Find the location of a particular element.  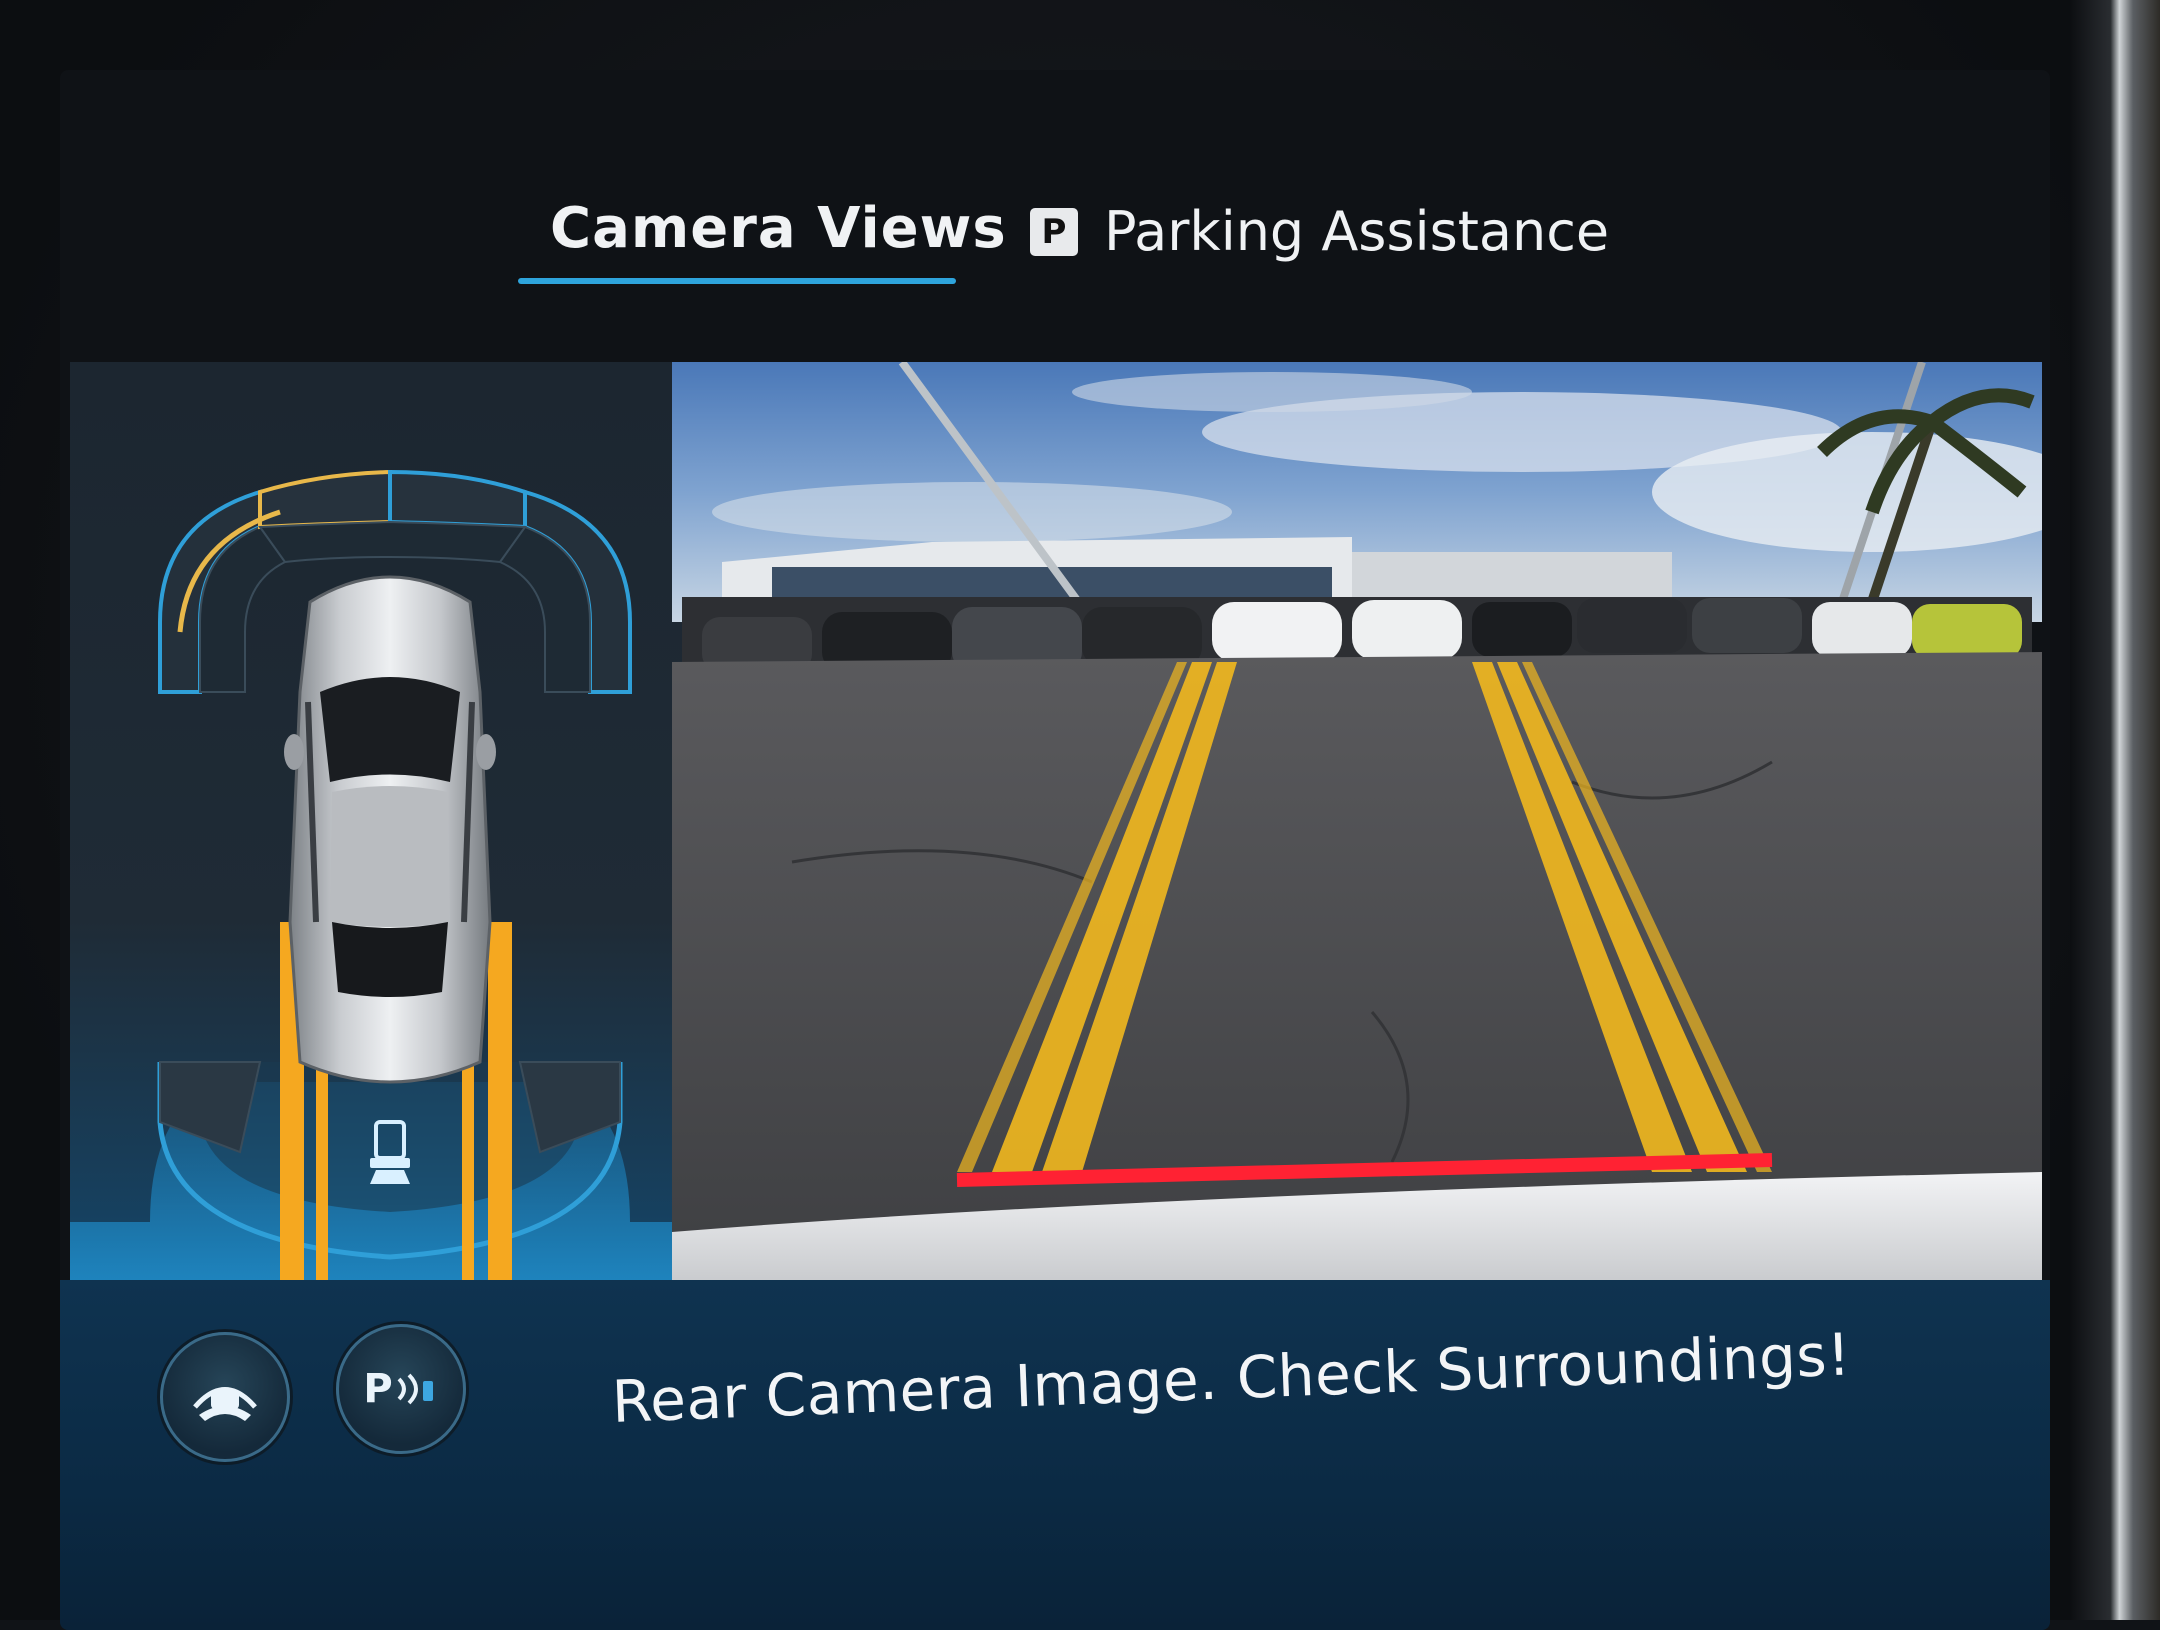

display-frame-edge is located at coordinates (2115, 810).